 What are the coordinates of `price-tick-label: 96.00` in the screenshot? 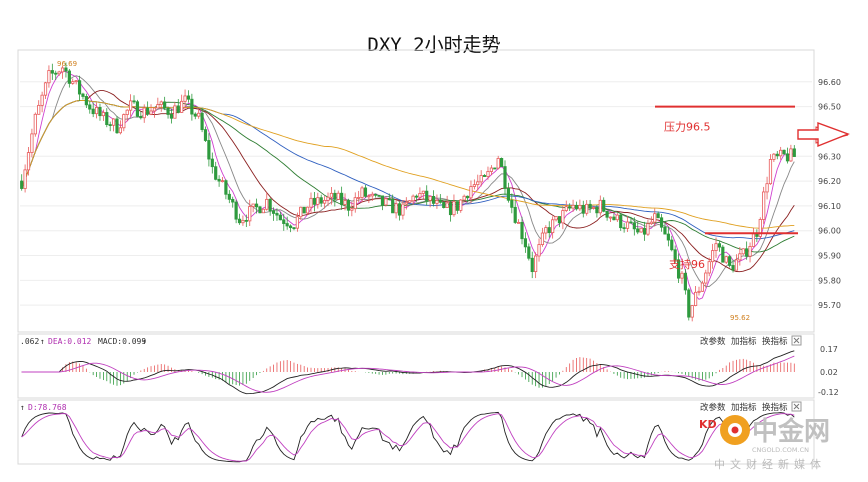 It's located at (829, 231).